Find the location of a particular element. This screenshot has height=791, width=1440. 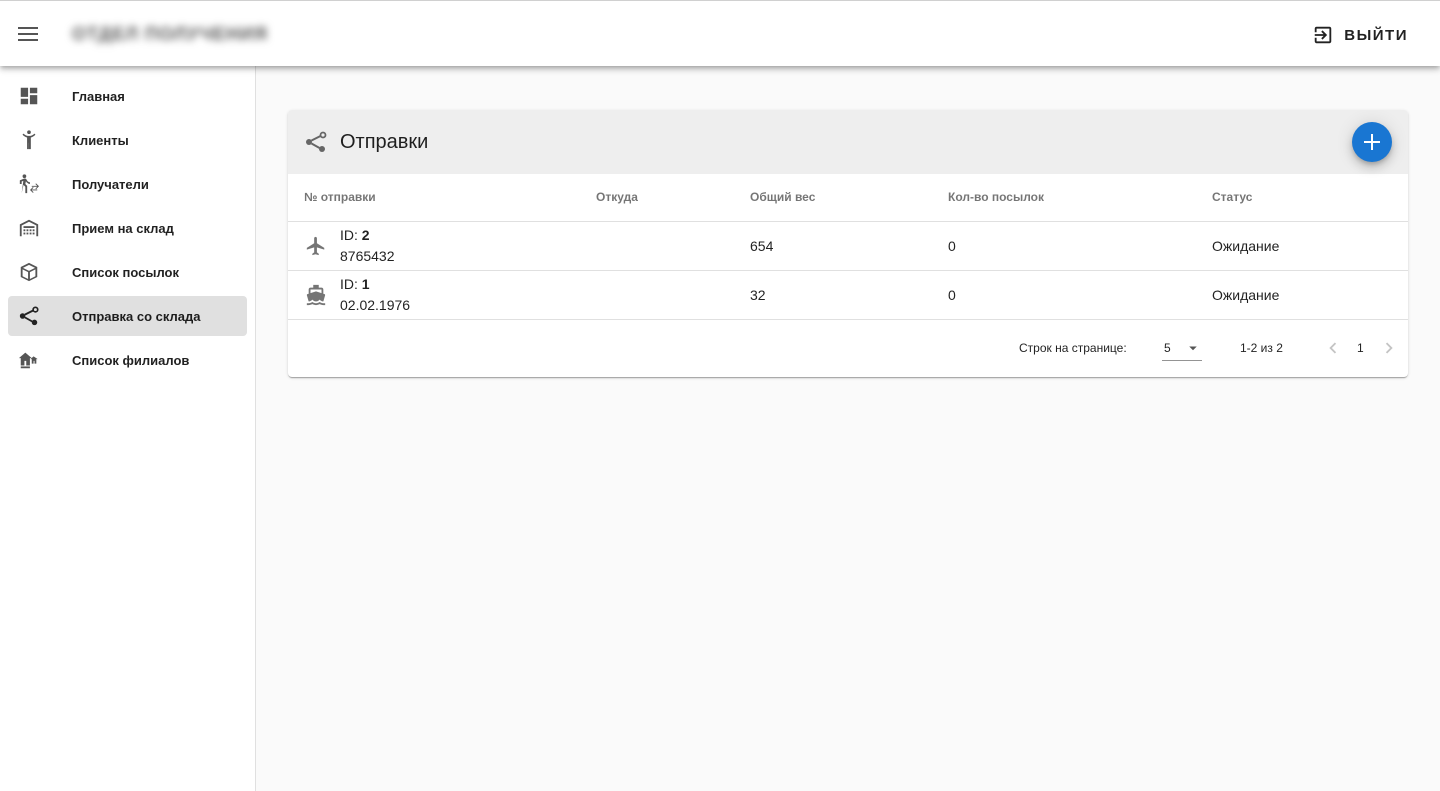

sidebar-item-branches: Список филиалов is located at coordinates (127, 360).